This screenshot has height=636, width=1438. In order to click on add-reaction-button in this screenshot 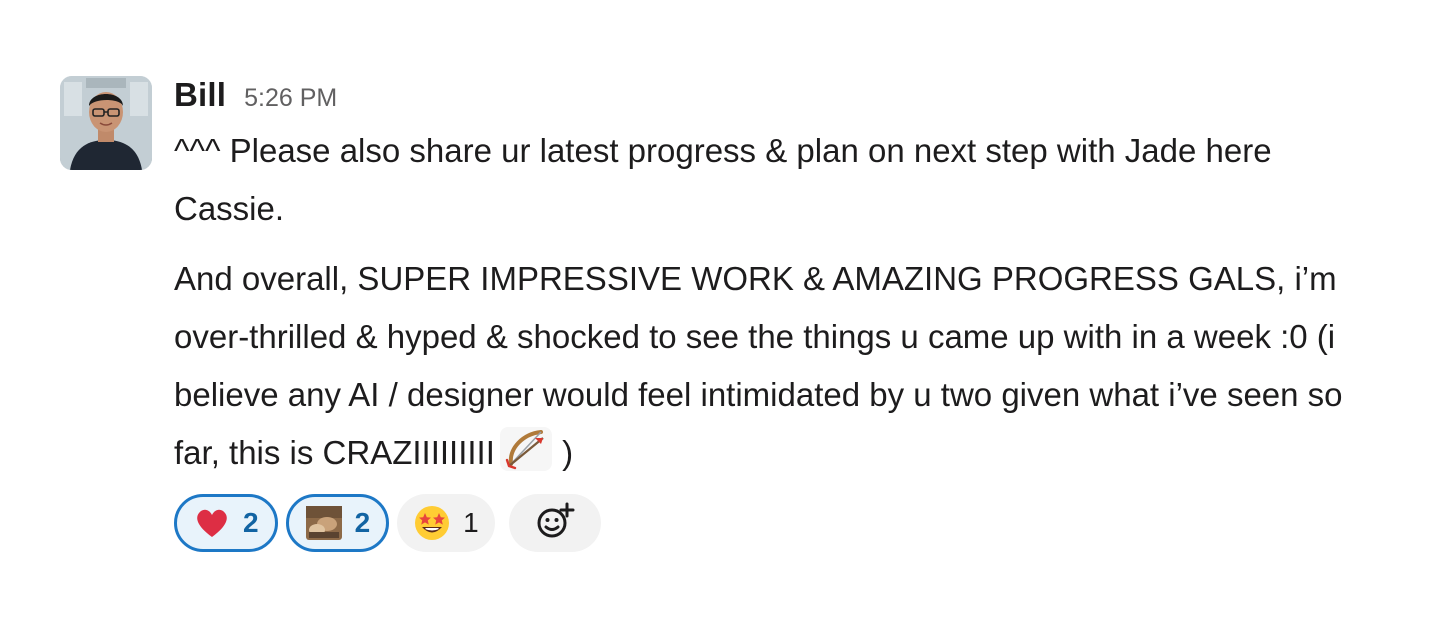, I will do `click(554, 523)`.